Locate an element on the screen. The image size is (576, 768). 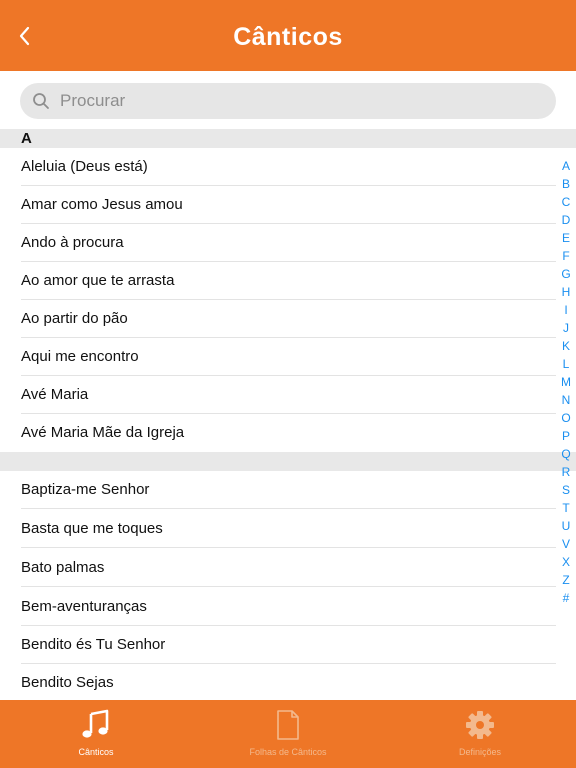
index-letter: X is located at coordinates (566, 562).